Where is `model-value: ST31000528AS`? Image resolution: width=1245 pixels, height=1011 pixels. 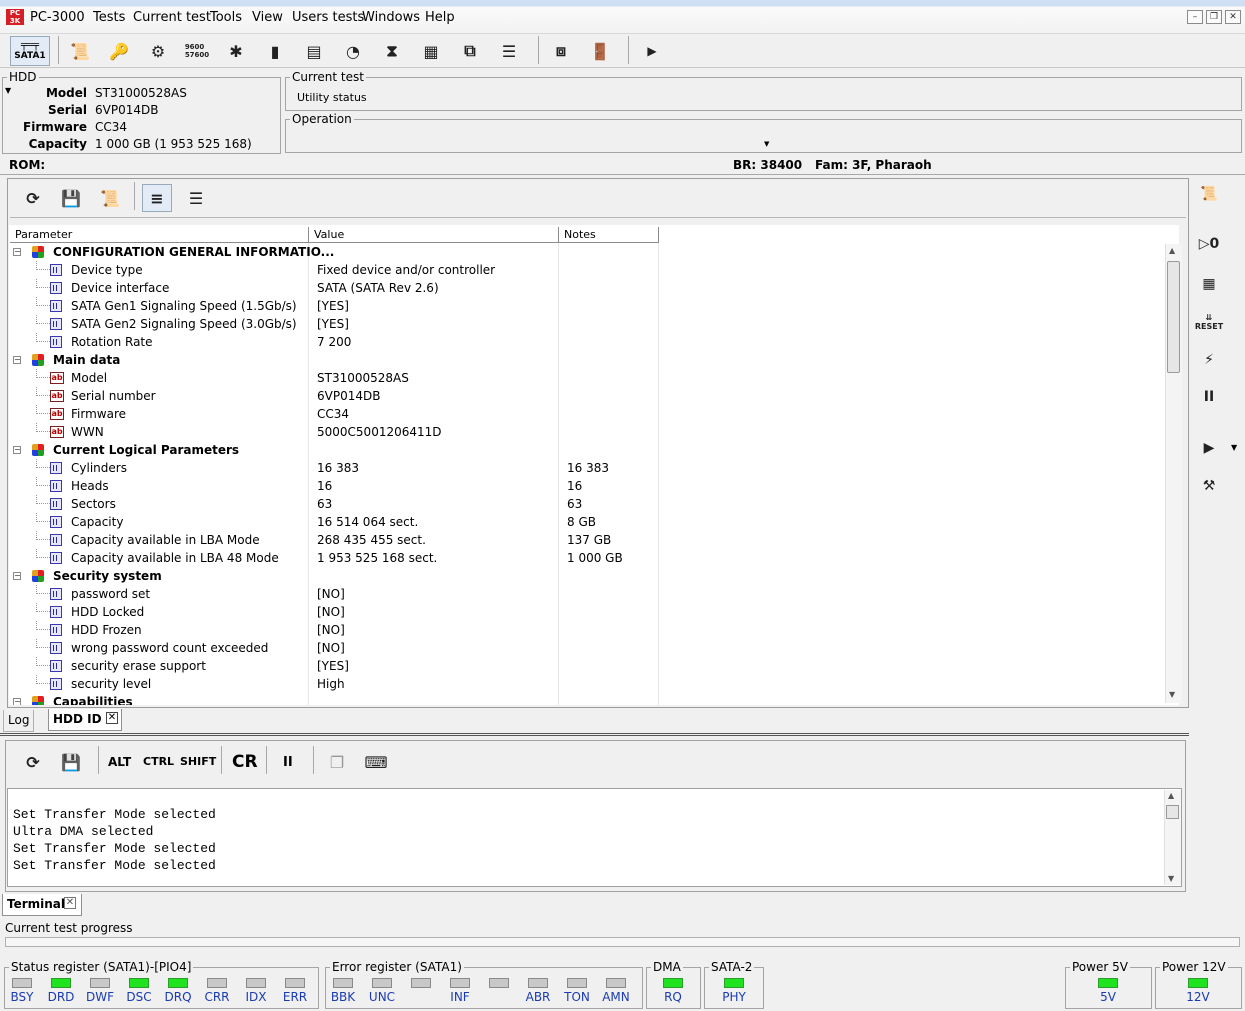
model-value: ST31000528AS is located at coordinates (141, 93).